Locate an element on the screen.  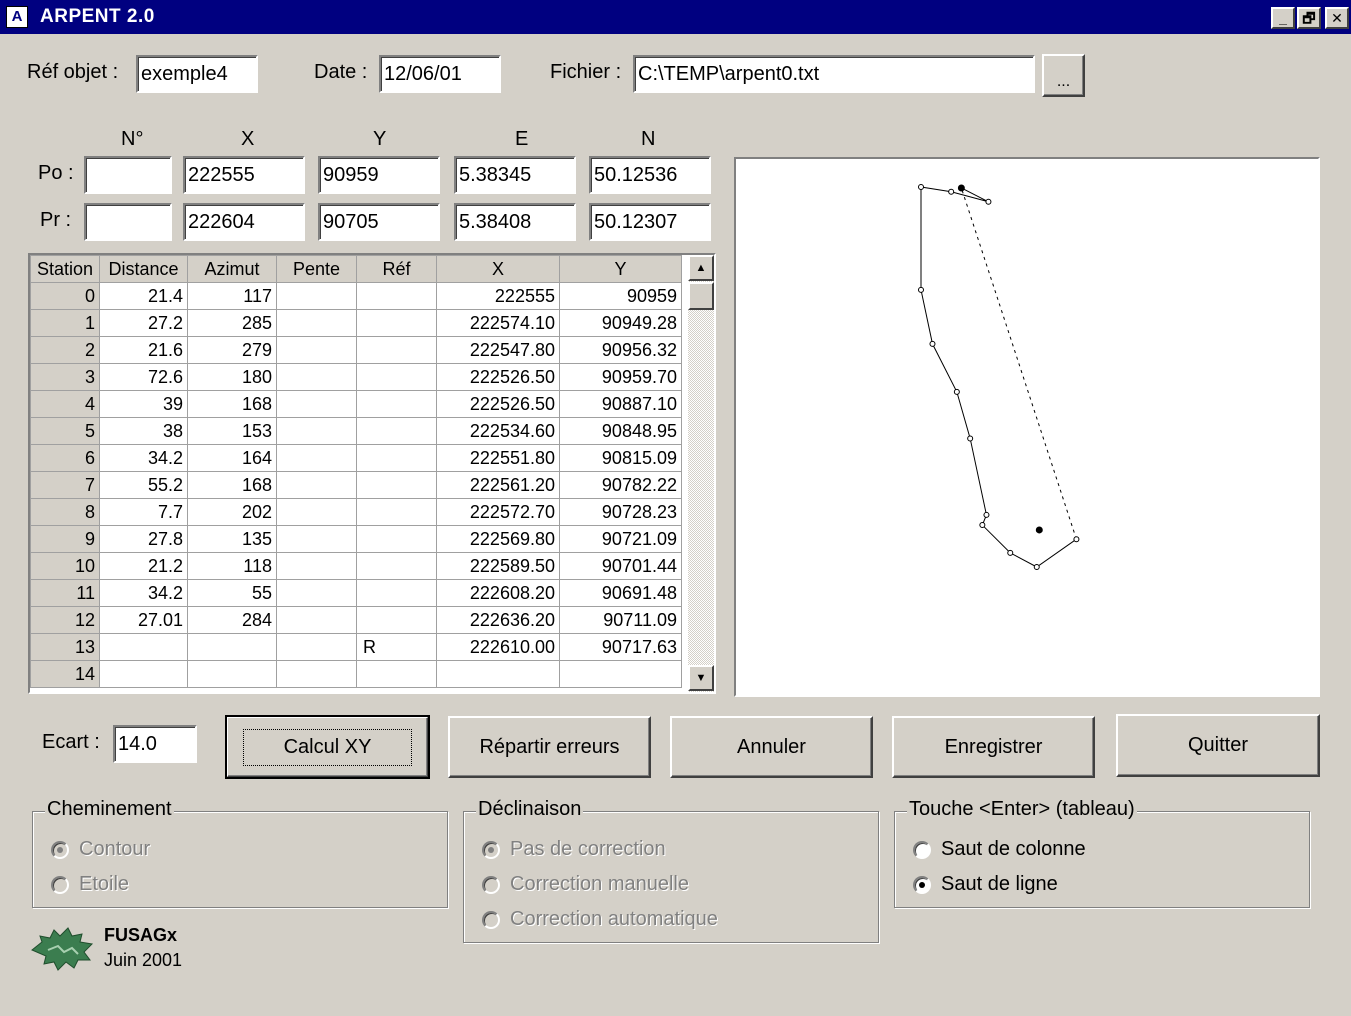
cell-azimut: 202 is located at coordinates (232, 512).